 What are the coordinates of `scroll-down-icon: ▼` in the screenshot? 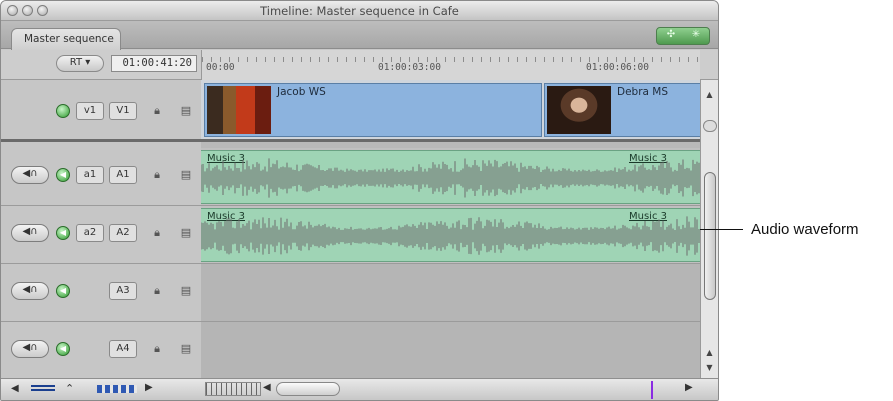 It's located at (709, 368).